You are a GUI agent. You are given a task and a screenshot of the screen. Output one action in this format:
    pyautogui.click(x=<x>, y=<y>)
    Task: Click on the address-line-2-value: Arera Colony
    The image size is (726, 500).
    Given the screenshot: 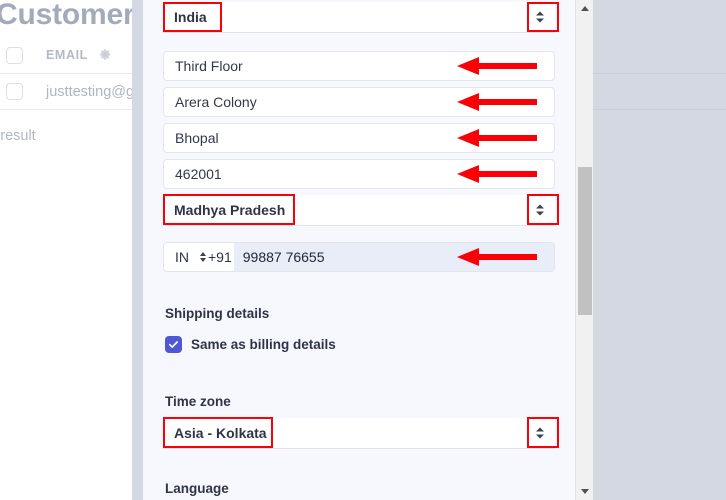 What is the action you would take?
    pyautogui.click(x=216, y=102)
    